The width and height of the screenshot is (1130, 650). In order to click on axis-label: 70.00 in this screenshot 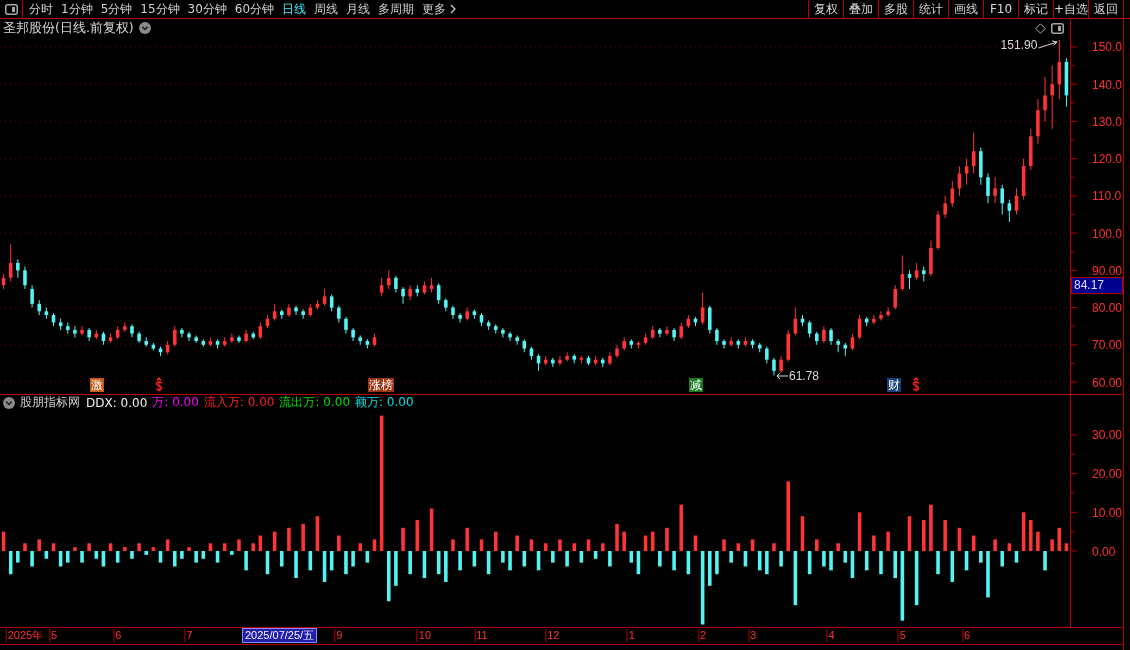, I will do `click(1107, 345)`.